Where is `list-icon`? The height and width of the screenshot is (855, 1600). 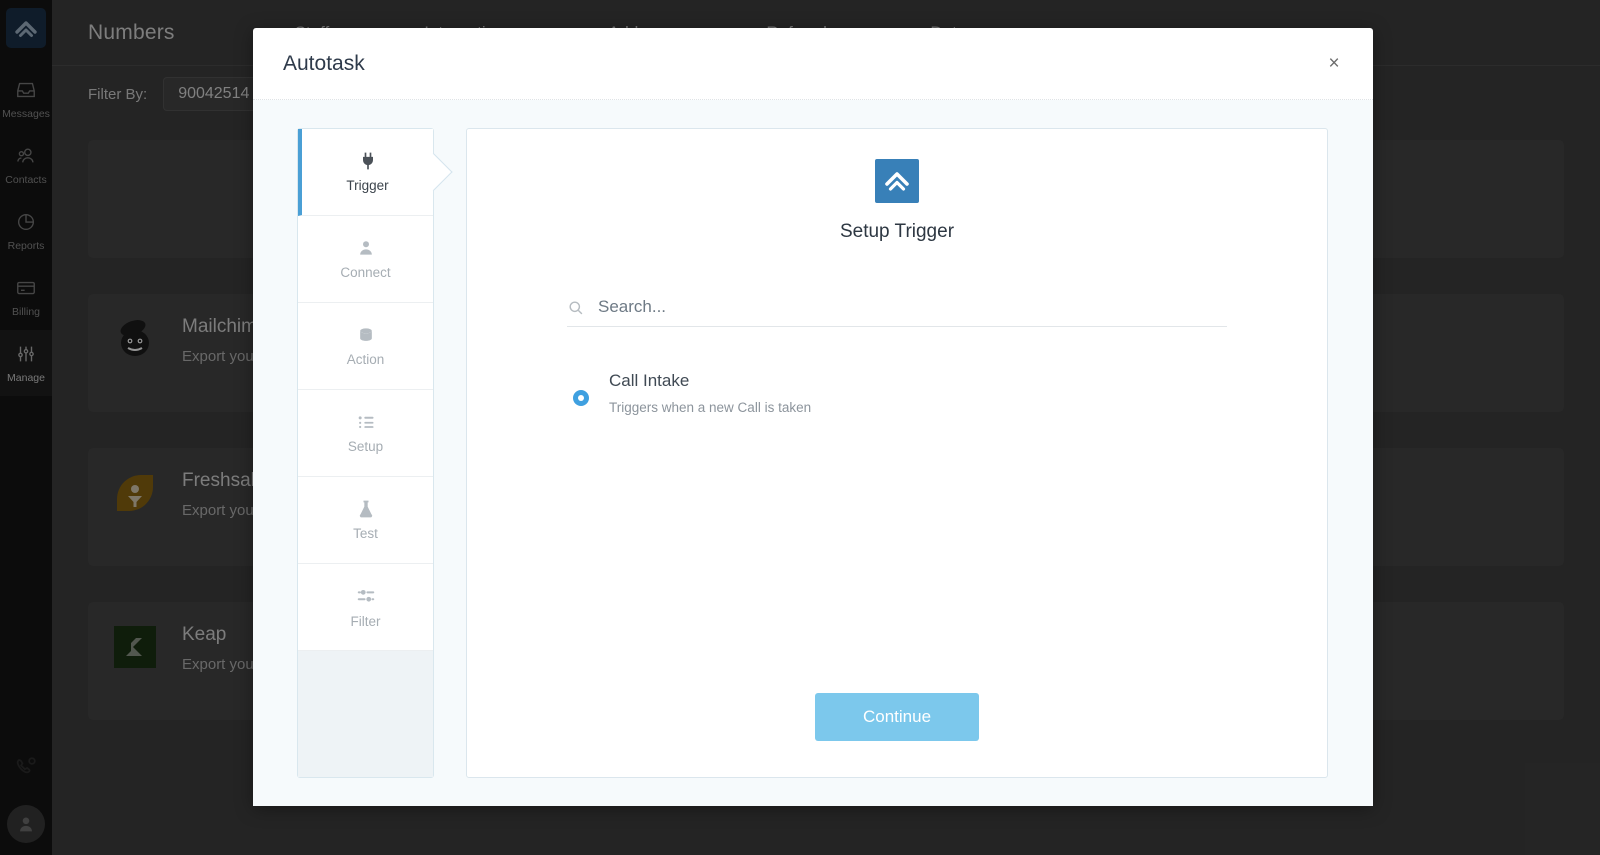
list-icon is located at coordinates (366, 422).